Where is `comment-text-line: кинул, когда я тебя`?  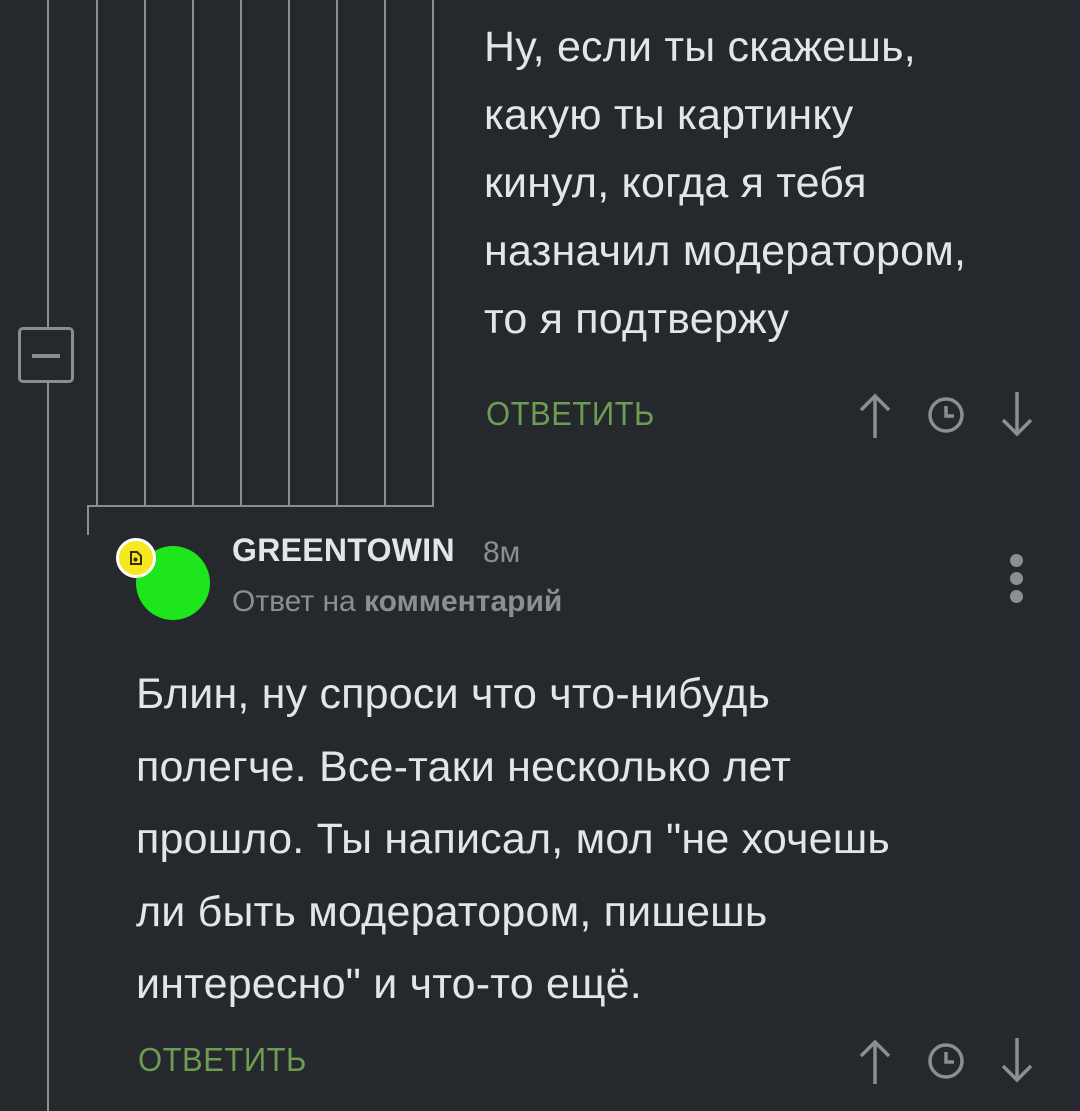
comment-text-line: кинул, когда я тебя is located at coordinates (675, 183).